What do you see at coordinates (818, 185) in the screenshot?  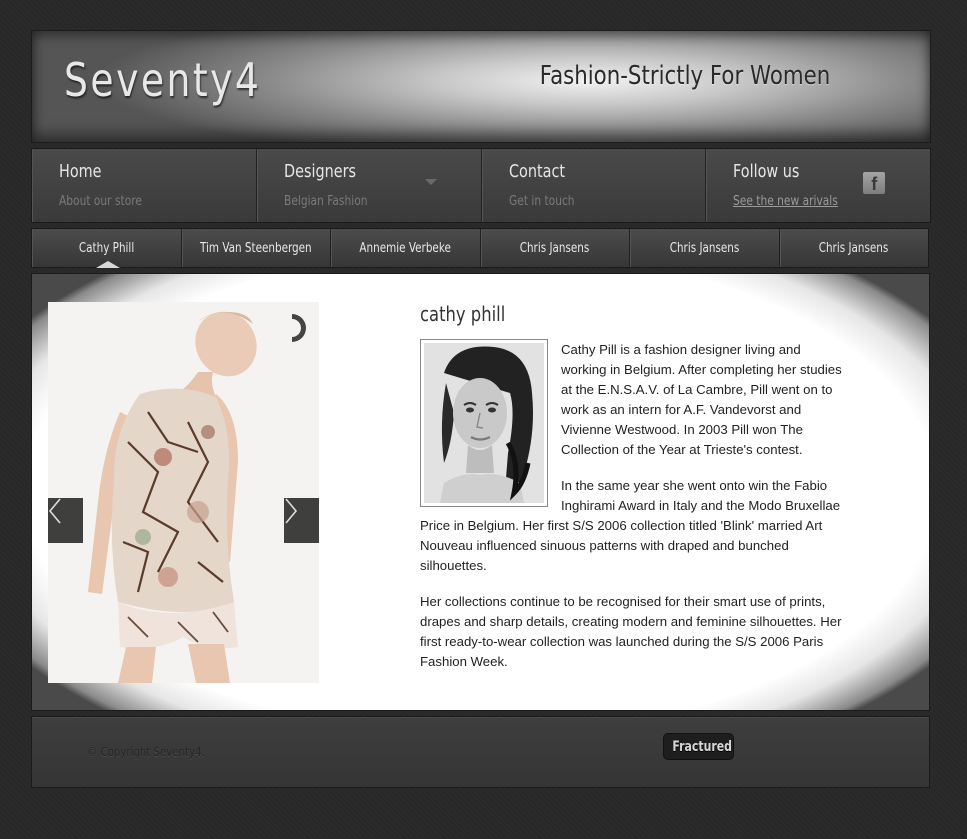 I see `nav-item-follow-us: Follow us See the new arivals f` at bounding box center [818, 185].